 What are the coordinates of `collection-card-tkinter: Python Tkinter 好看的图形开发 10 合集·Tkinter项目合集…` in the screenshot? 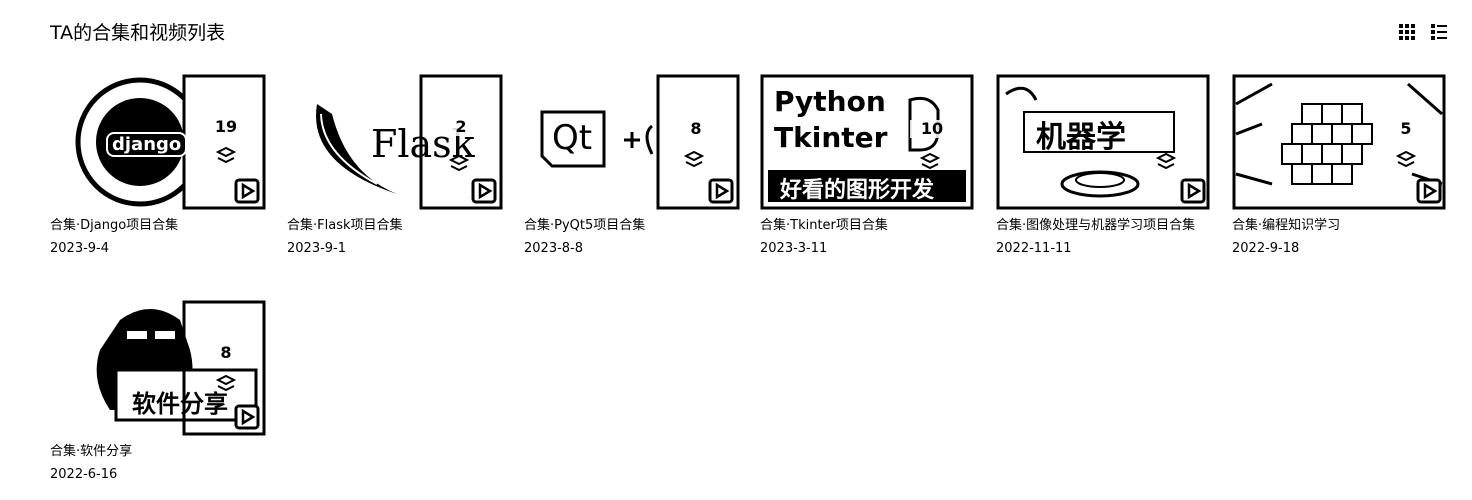 It's located at (870, 174).